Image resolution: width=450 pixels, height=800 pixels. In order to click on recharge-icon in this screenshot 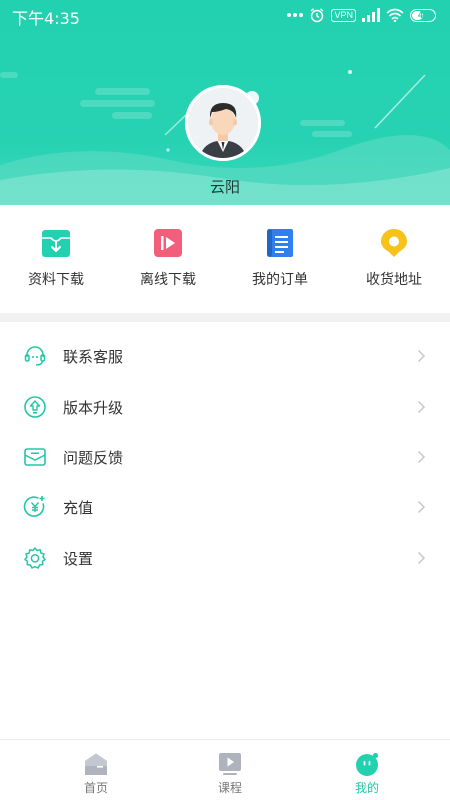, I will do `click(34, 506)`.